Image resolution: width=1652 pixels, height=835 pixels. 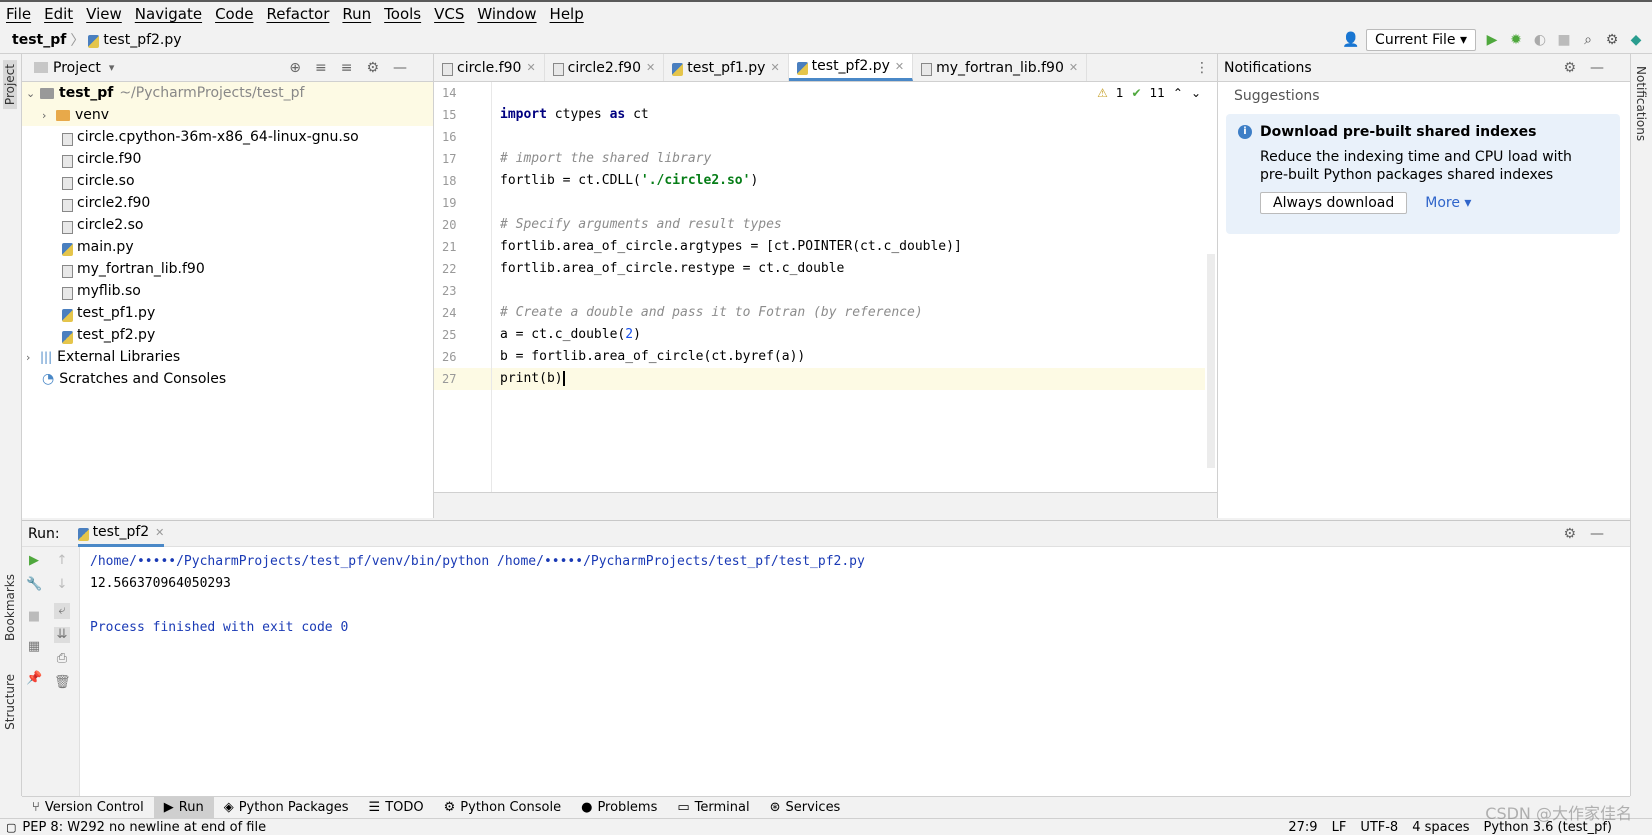 What do you see at coordinates (396, 807) in the screenshot?
I see `tab-todo: ☰ TODO` at bounding box center [396, 807].